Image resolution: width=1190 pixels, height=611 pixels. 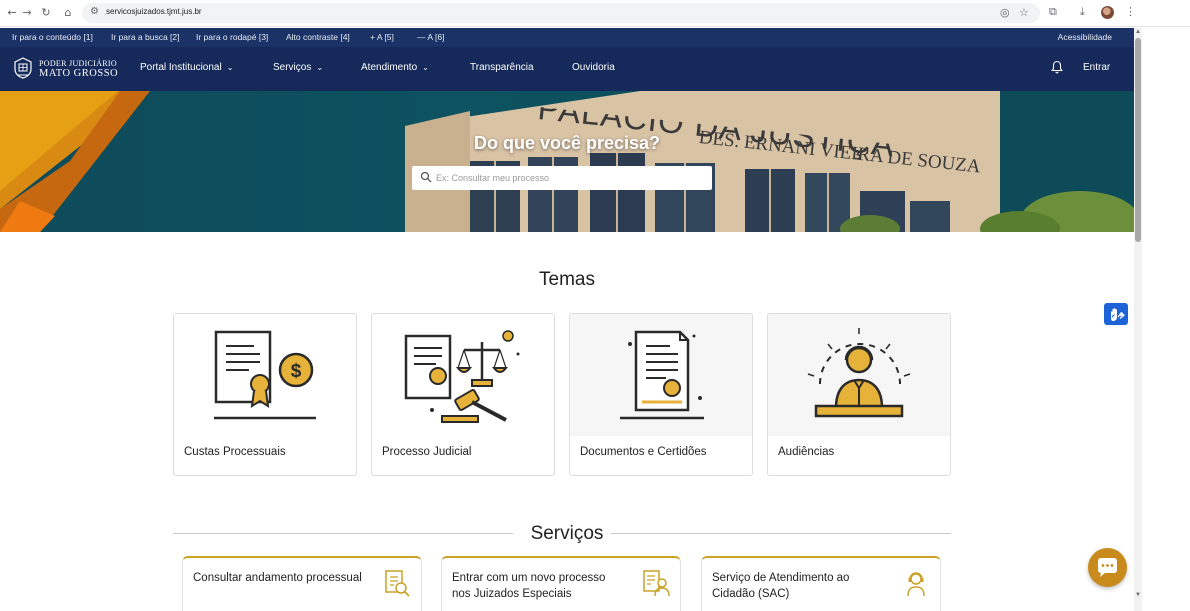 I want to click on bell-icon, so click(x=1057, y=67).